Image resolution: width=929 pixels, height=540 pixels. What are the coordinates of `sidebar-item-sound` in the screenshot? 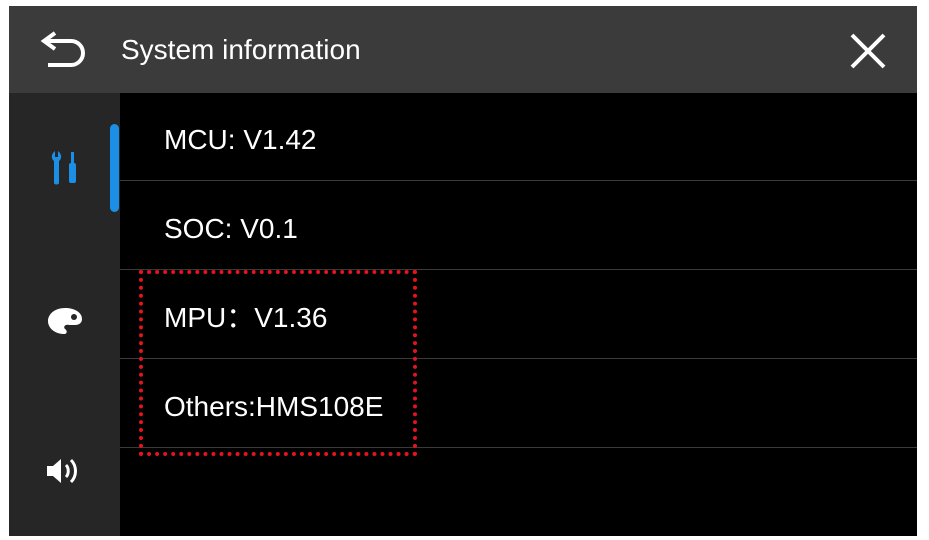 It's located at (64, 471).